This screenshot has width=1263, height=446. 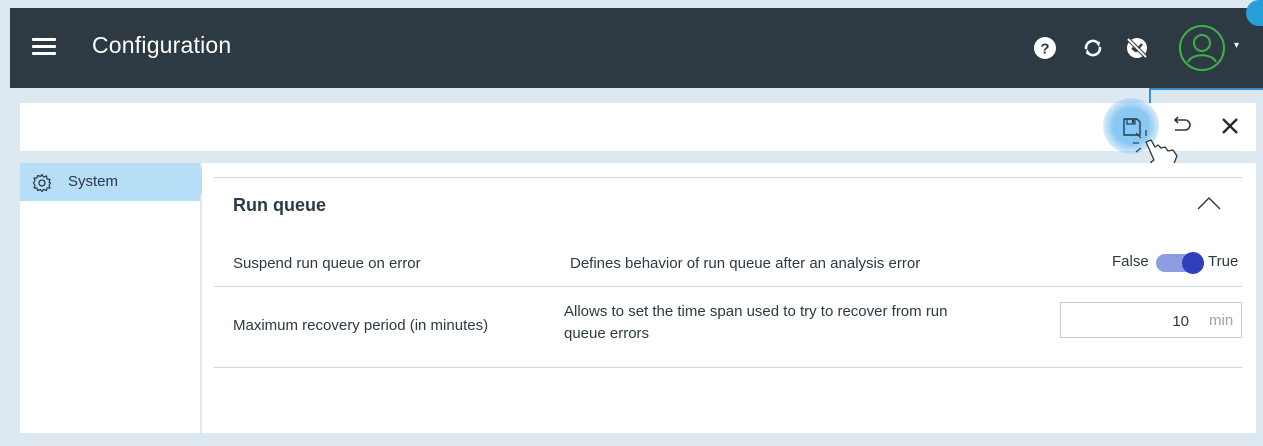 What do you see at coordinates (162, 45) in the screenshot?
I see `page-title: Configuration` at bounding box center [162, 45].